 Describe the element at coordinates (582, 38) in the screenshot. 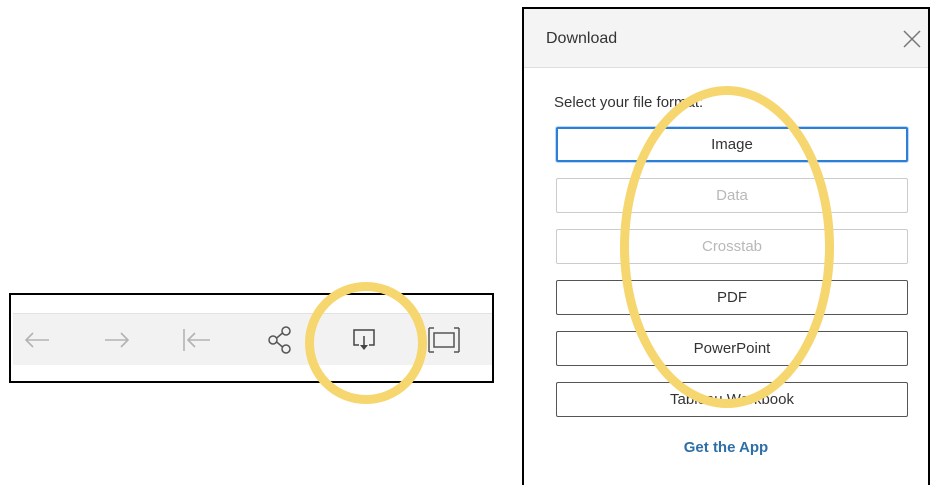

I see `dialog-title: Download` at that location.